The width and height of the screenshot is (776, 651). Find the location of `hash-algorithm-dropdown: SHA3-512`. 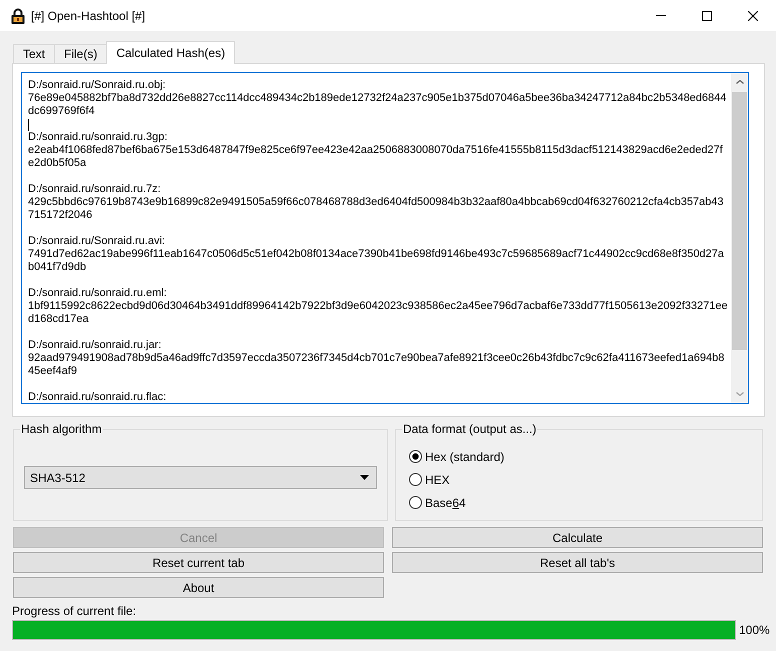

hash-algorithm-dropdown: SHA3-512 is located at coordinates (200, 477).